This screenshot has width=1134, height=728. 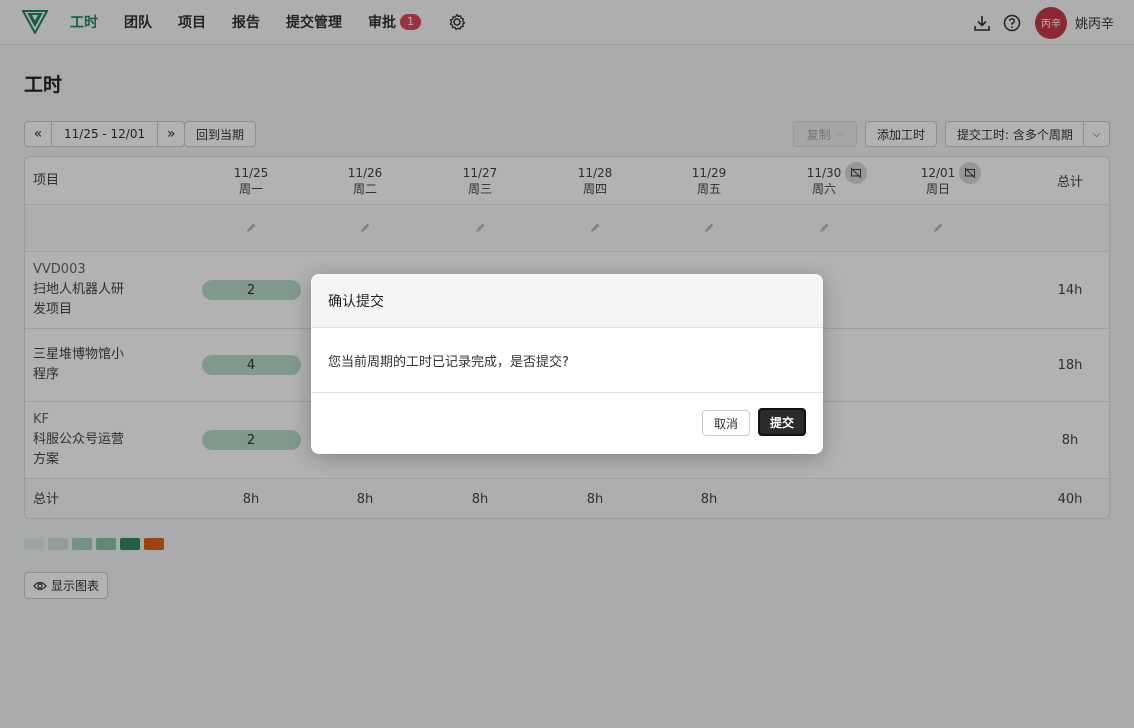 I want to click on dialog-footer: 取消 提交, so click(x=567, y=423).